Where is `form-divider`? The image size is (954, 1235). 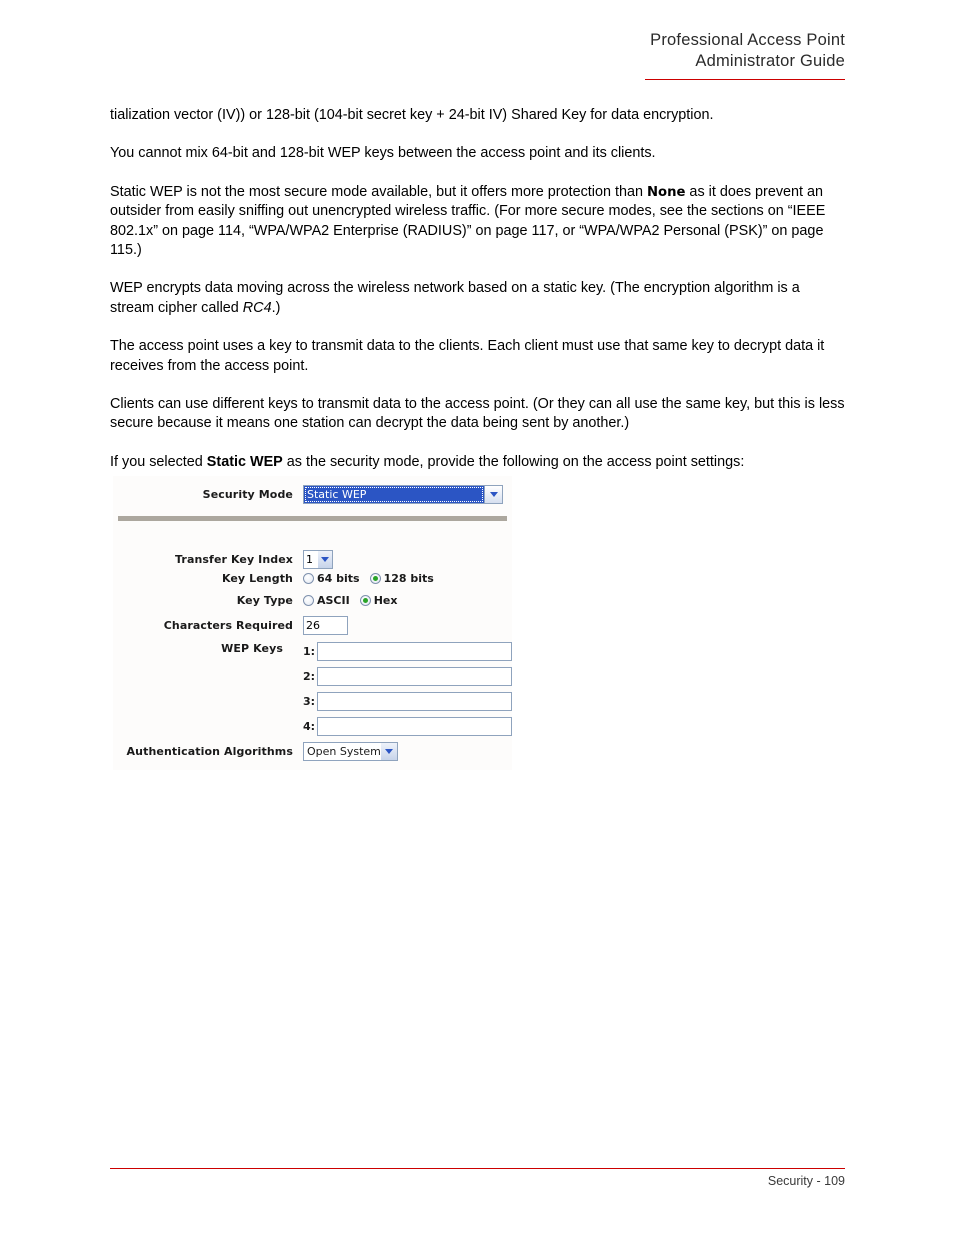 form-divider is located at coordinates (312, 518).